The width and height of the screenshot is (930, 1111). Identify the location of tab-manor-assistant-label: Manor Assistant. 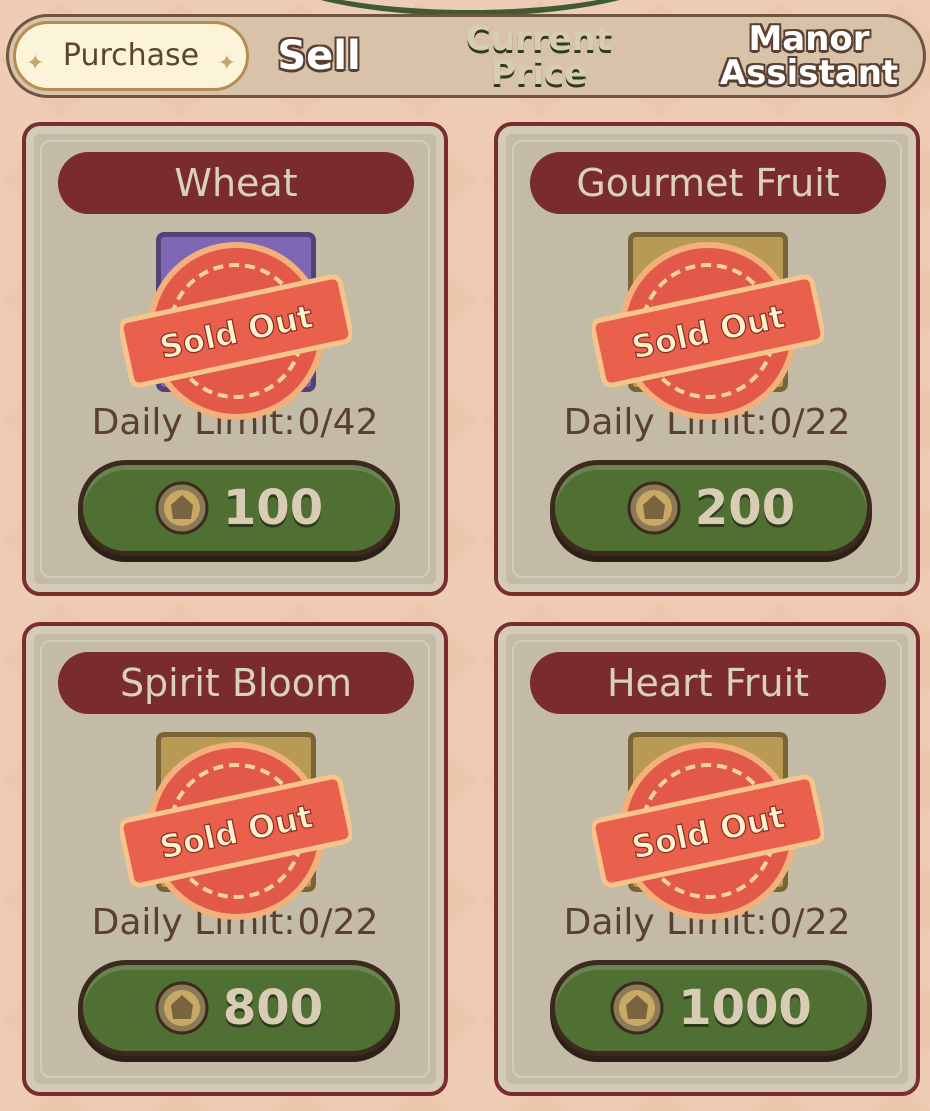
(809, 56).